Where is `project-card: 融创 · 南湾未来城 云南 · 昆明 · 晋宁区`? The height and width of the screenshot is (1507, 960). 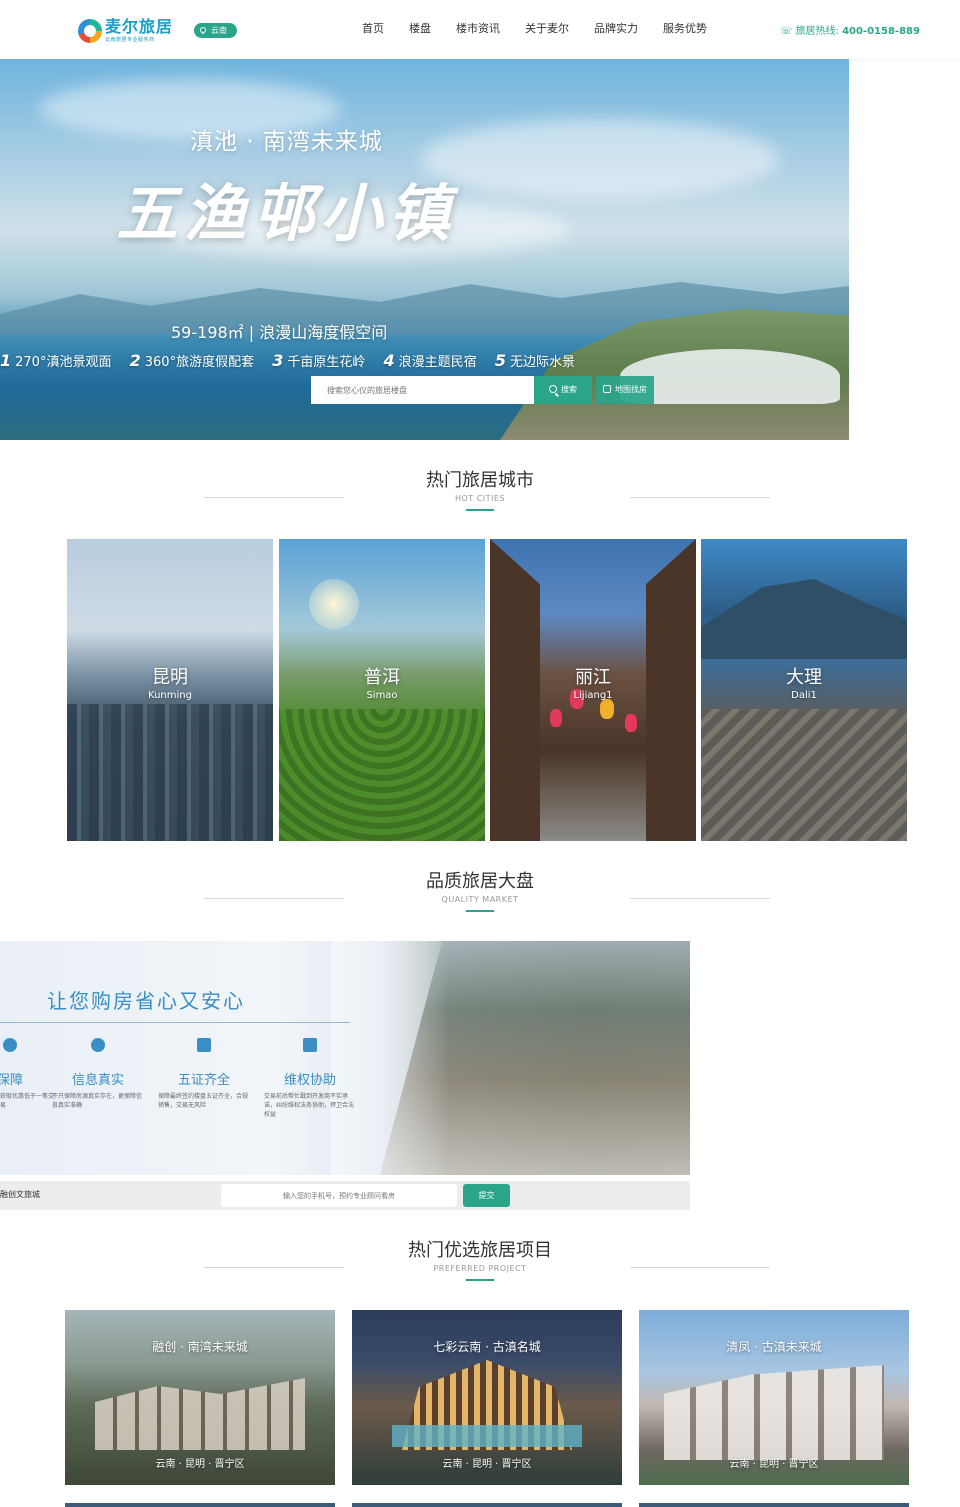 project-card: 融创 · 南湾未来城 云南 · 昆明 · 晋宁区 is located at coordinates (200, 1397).